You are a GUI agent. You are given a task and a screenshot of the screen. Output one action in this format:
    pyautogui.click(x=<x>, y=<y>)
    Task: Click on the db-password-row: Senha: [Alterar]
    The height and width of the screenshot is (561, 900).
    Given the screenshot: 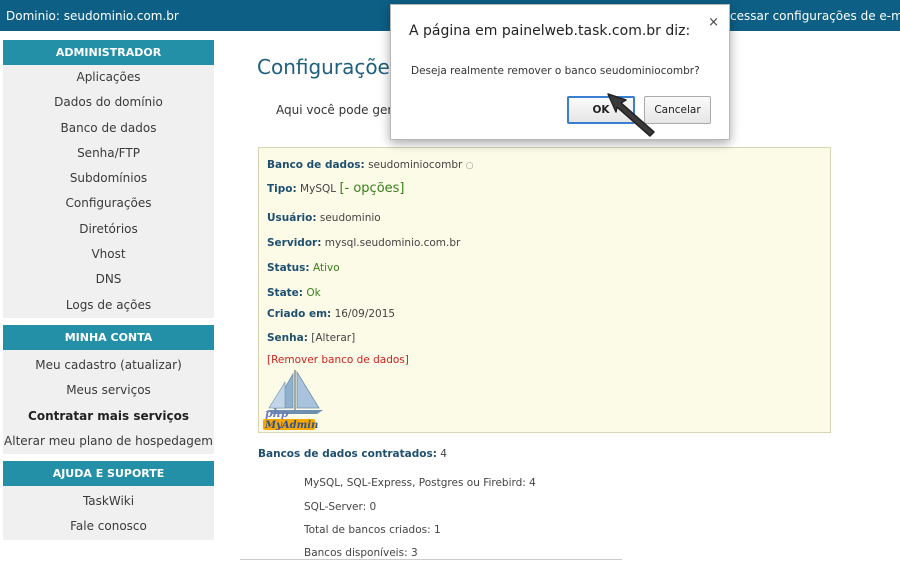 What is the action you would take?
    pyautogui.click(x=311, y=338)
    